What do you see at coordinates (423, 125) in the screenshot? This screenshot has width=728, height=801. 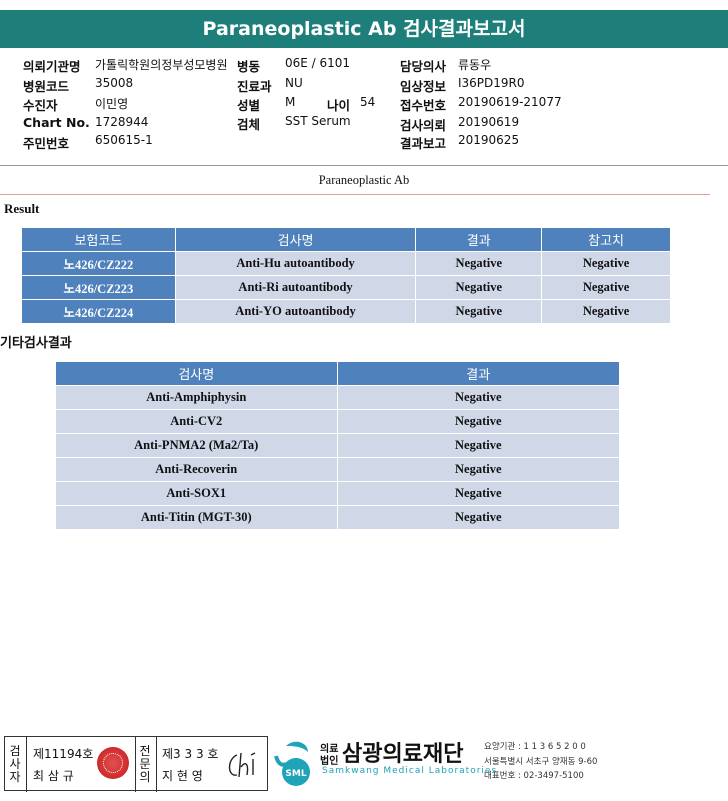 I see `request-label: 검사의뢰` at bounding box center [423, 125].